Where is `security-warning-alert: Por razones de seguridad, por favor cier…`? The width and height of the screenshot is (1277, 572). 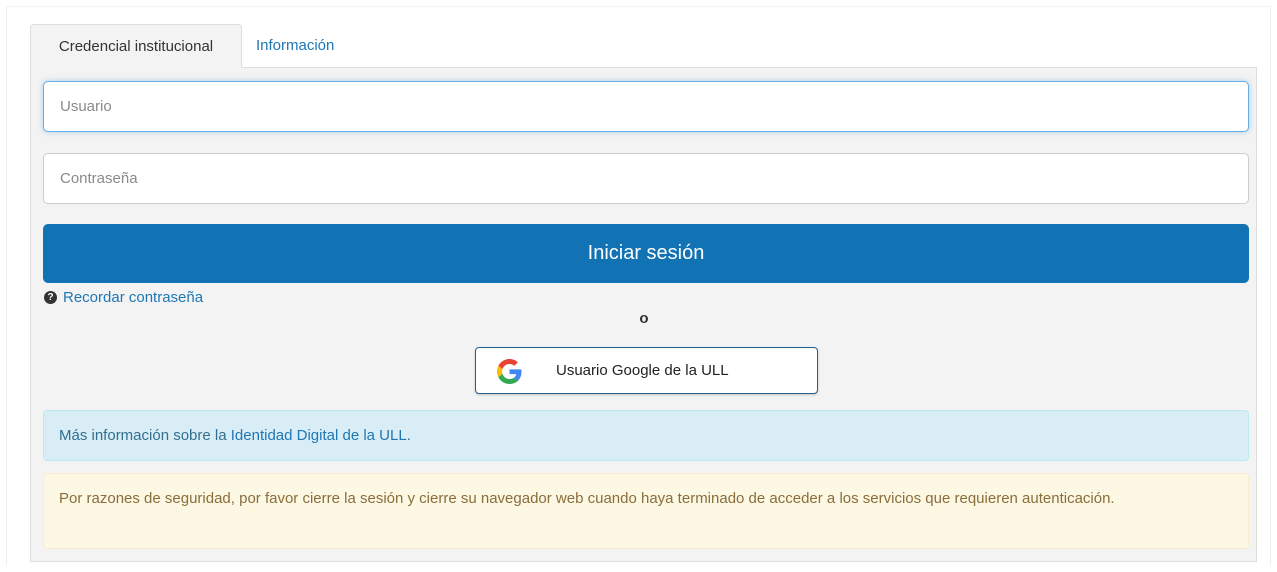
security-warning-alert: Por razones de seguridad, por favor cier… is located at coordinates (646, 511).